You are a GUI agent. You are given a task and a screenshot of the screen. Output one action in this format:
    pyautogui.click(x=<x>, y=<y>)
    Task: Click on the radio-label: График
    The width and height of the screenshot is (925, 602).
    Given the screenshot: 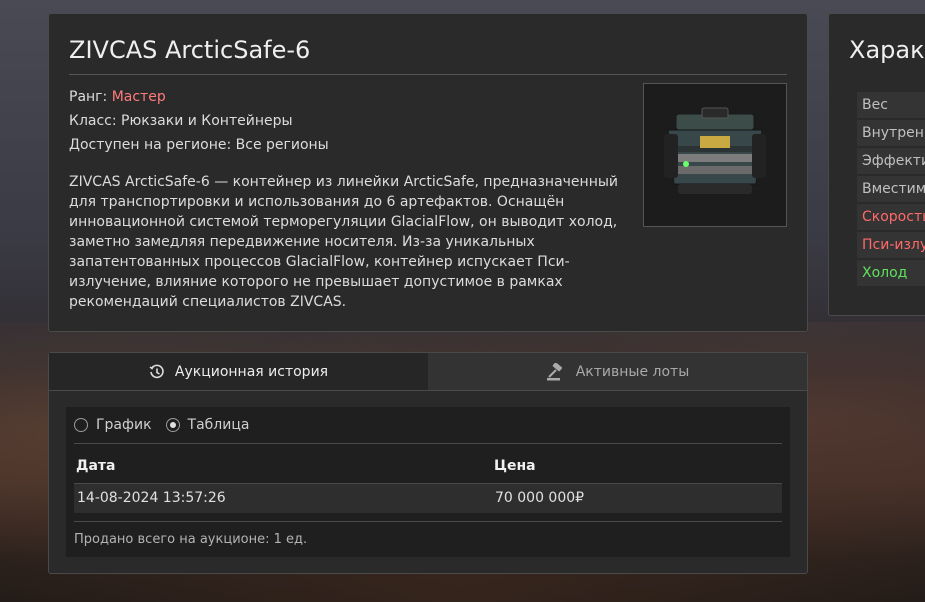 What is the action you would take?
    pyautogui.click(x=124, y=425)
    